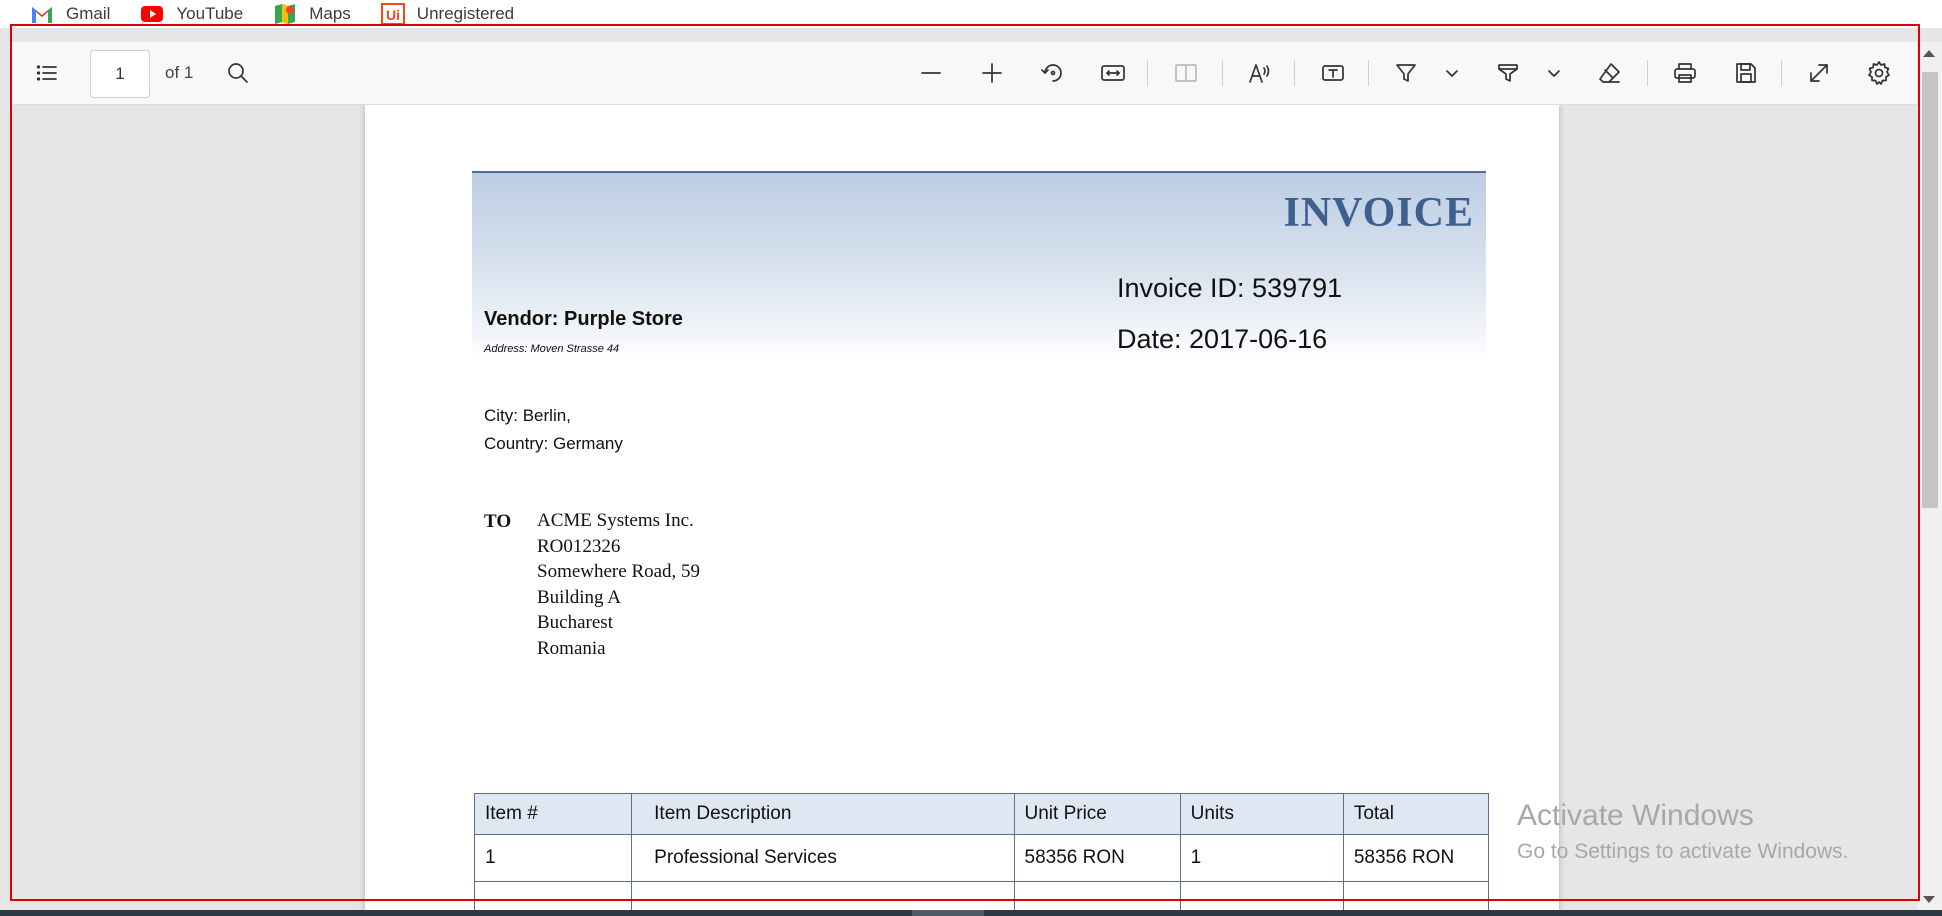 Image resolution: width=1942 pixels, height=916 pixels. What do you see at coordinates (579, 597) in the screenshot?
I see `recipient-line: Building A` at bounding box center [579, 597].